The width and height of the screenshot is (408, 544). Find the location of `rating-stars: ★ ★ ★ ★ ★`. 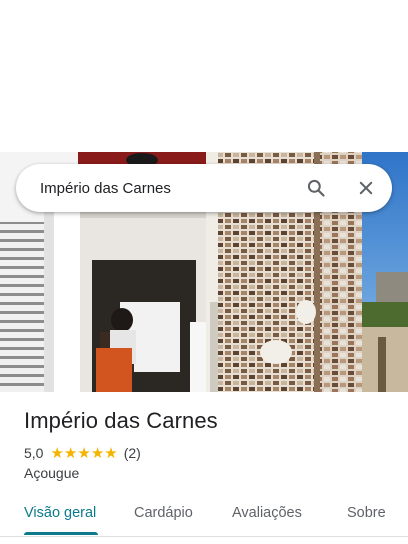

rating-stars: ★ ★ ★ ★ ★ is located at coordinates (83, 453).